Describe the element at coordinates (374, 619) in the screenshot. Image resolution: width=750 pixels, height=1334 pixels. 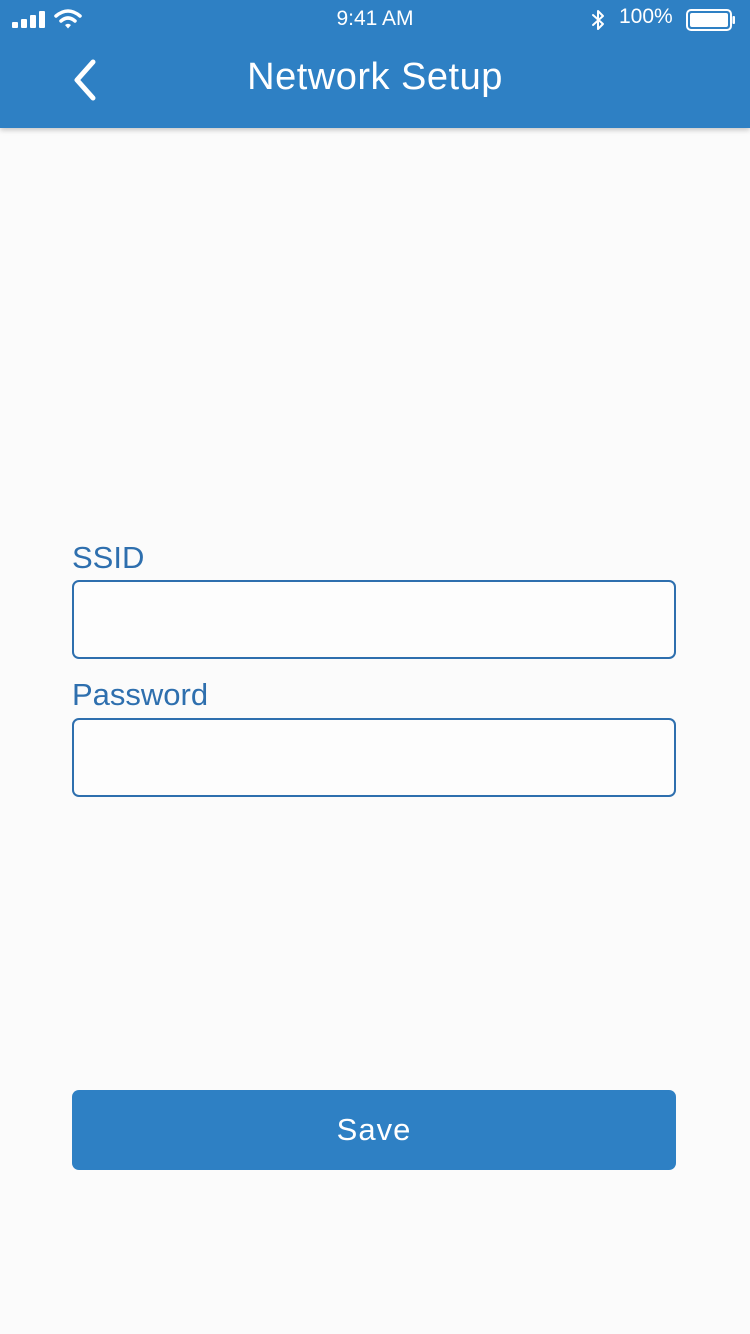
I see `ssid-input` at that location.